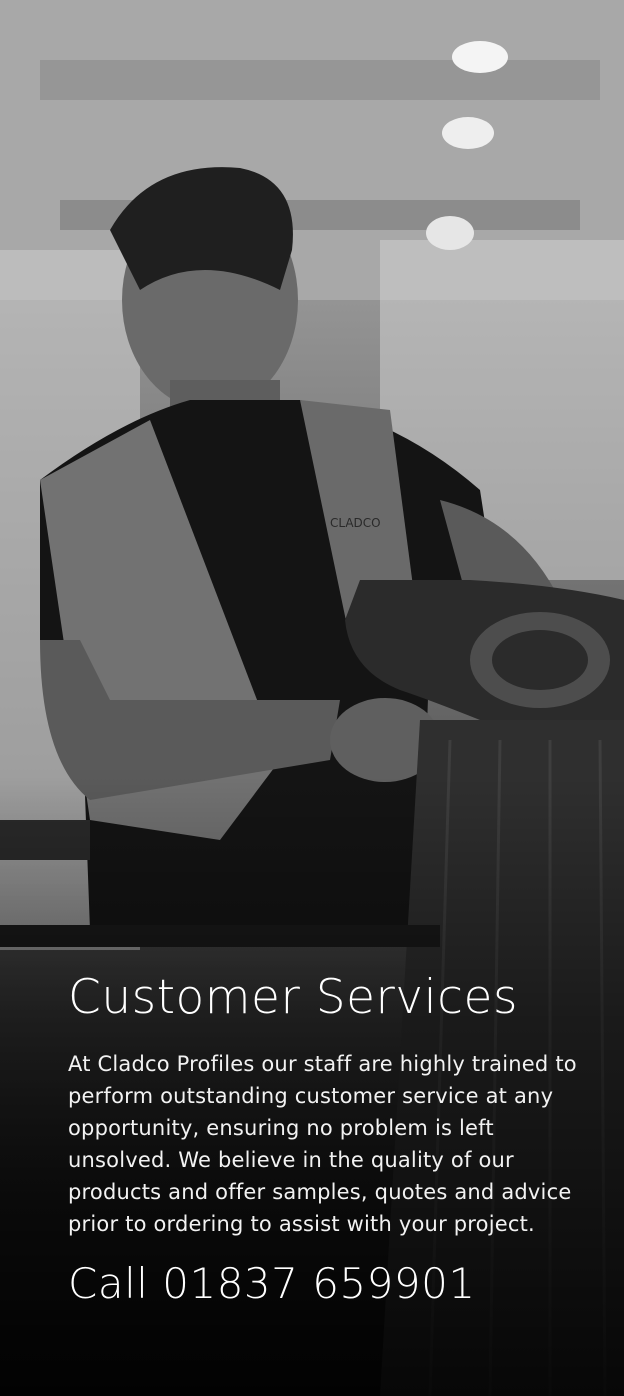  I want to click on page-title: Customer Services, so click(293, 997).